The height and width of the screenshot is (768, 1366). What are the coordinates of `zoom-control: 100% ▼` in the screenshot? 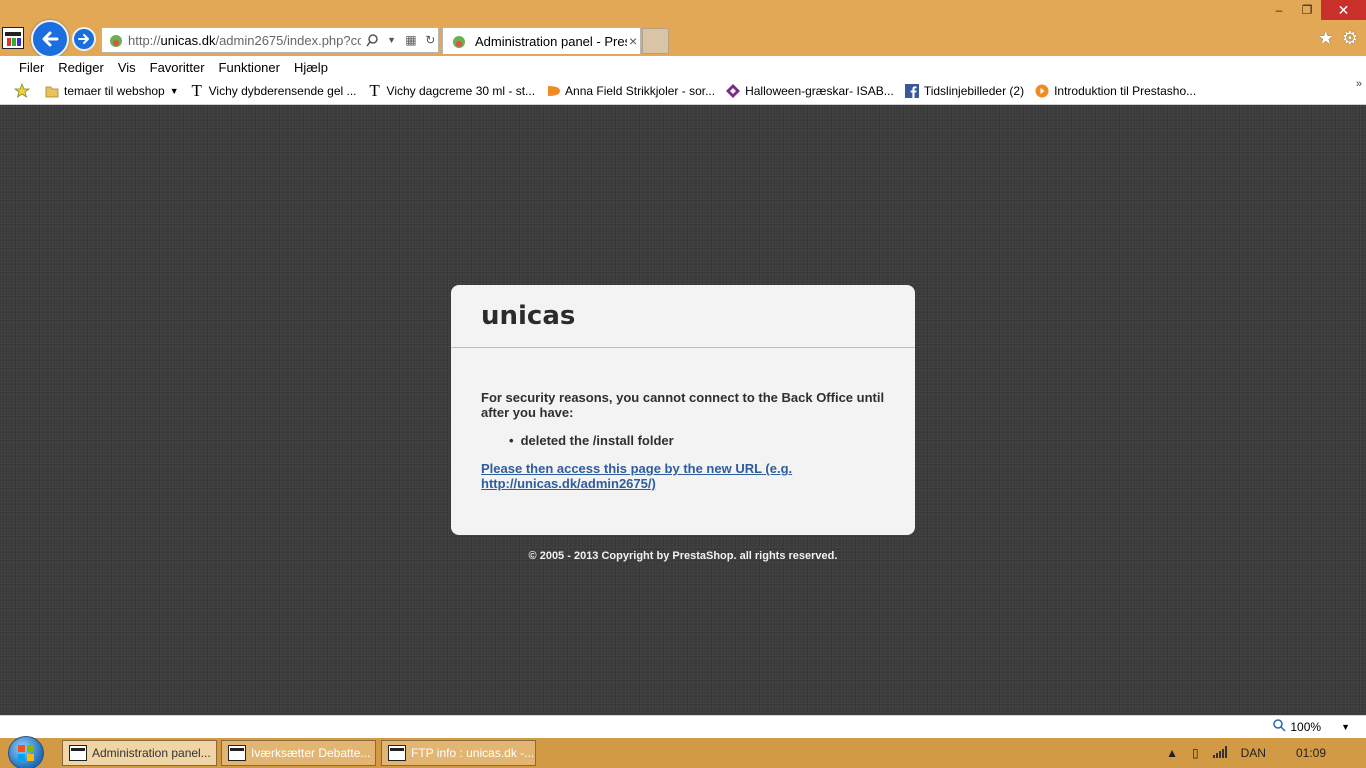 It's located at (1311, 727).